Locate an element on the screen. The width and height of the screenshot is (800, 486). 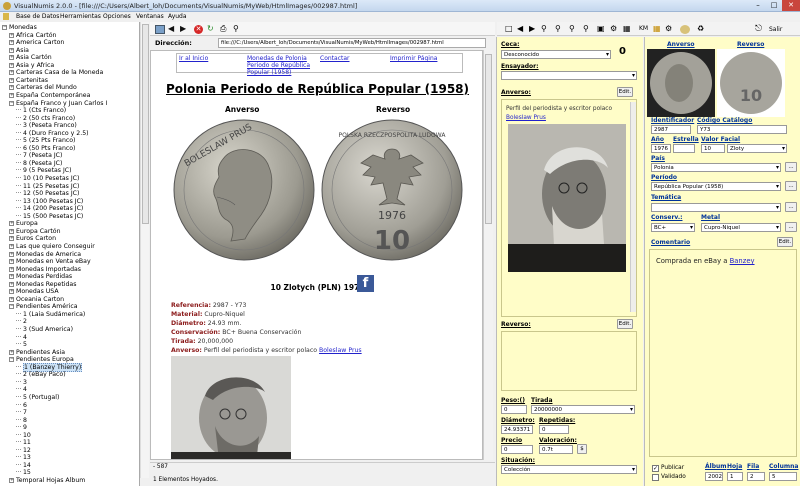
print-icon: ⎙ is located at coordinates (223, 29).